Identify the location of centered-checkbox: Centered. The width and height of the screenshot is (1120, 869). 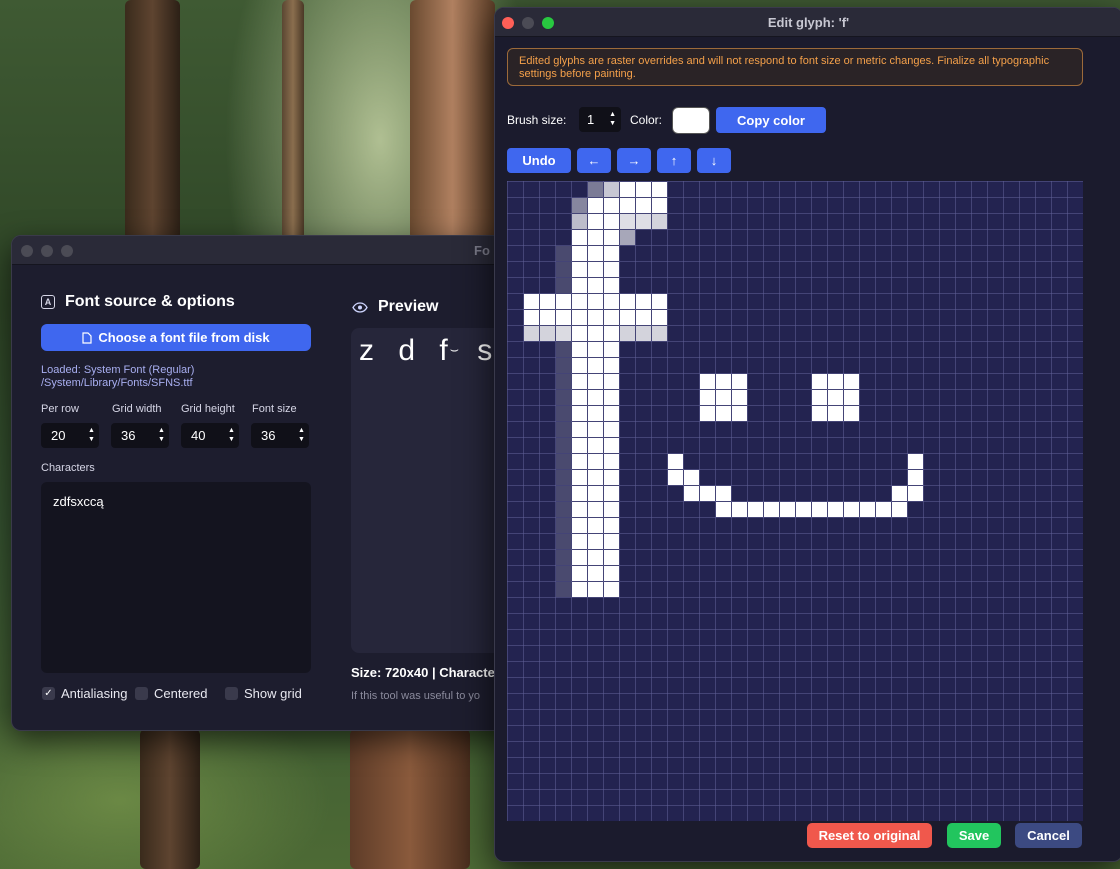
(171, 693).